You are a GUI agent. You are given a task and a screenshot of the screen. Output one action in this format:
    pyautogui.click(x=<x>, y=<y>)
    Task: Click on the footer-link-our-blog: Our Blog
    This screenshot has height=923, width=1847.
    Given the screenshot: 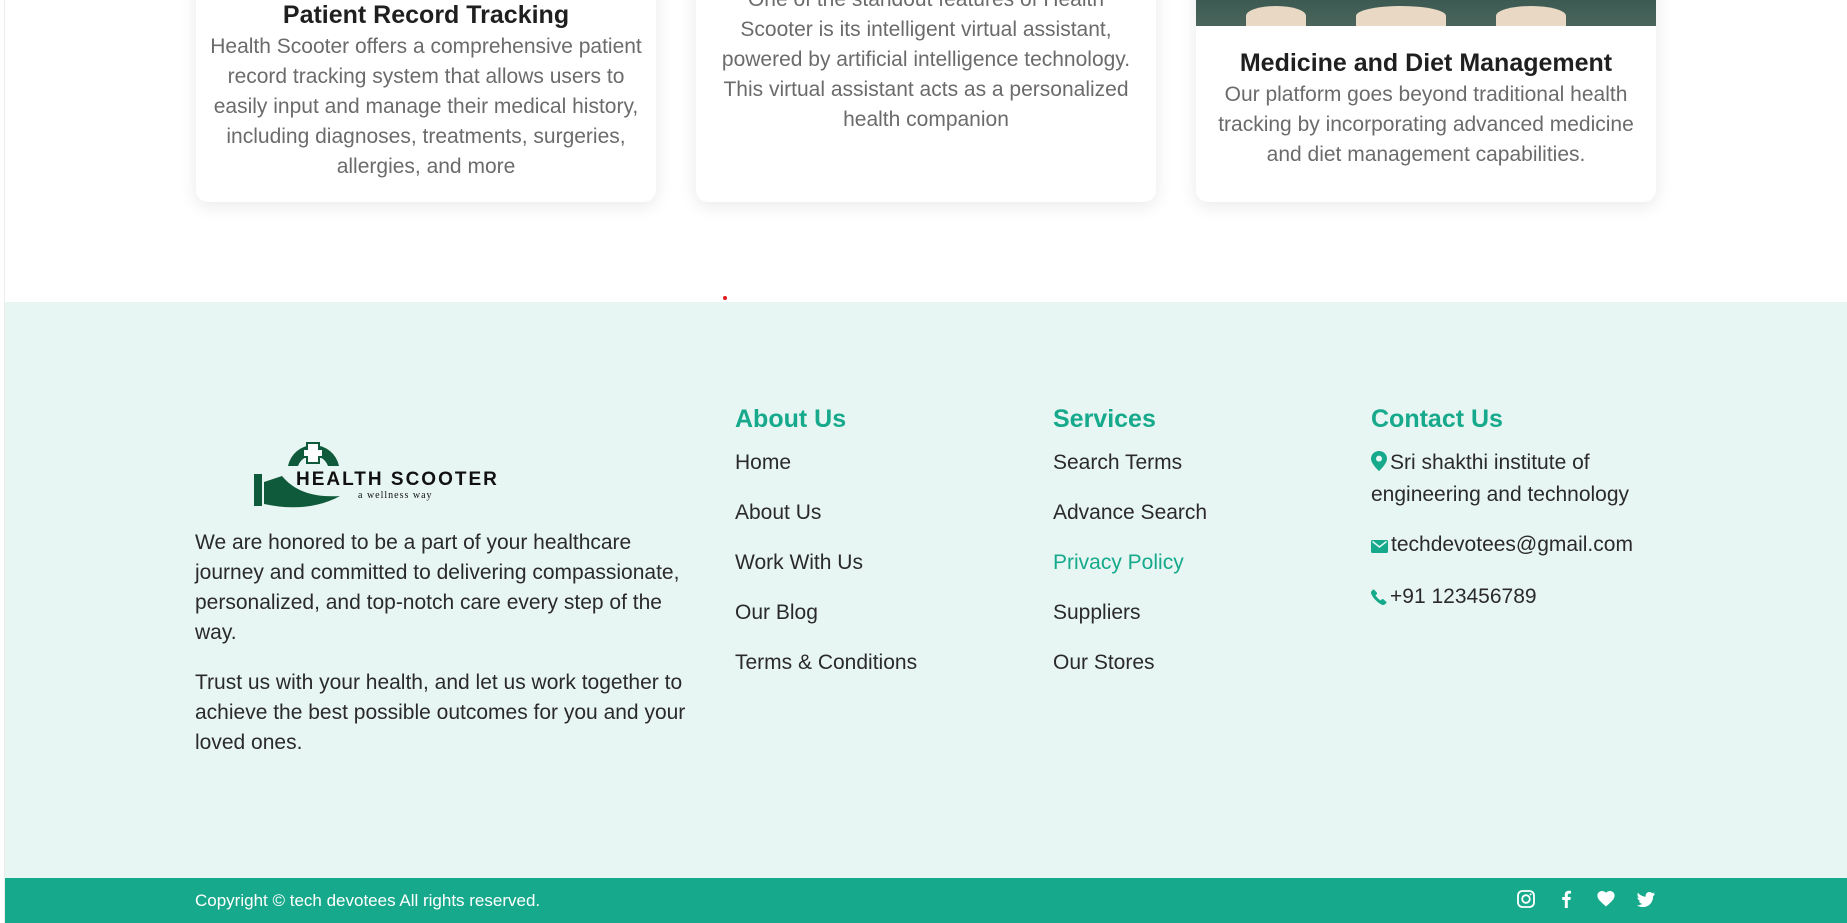 What is the action you would take?
    pyautogui.click(x=826, y=613)
    